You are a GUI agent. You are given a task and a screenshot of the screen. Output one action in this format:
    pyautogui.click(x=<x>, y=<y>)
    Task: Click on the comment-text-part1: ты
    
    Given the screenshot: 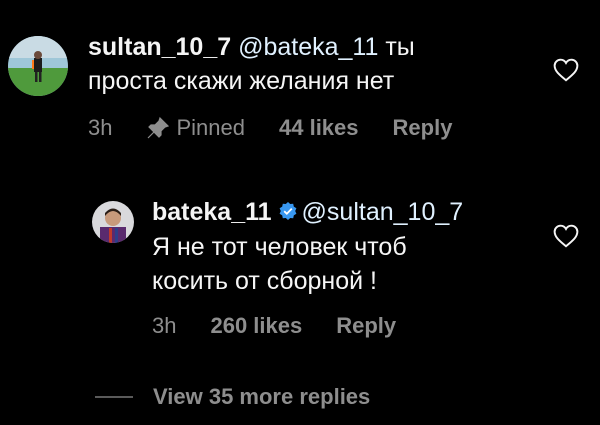 What is the action you would take?
    pyautogui.click(x=400, y=47)
    